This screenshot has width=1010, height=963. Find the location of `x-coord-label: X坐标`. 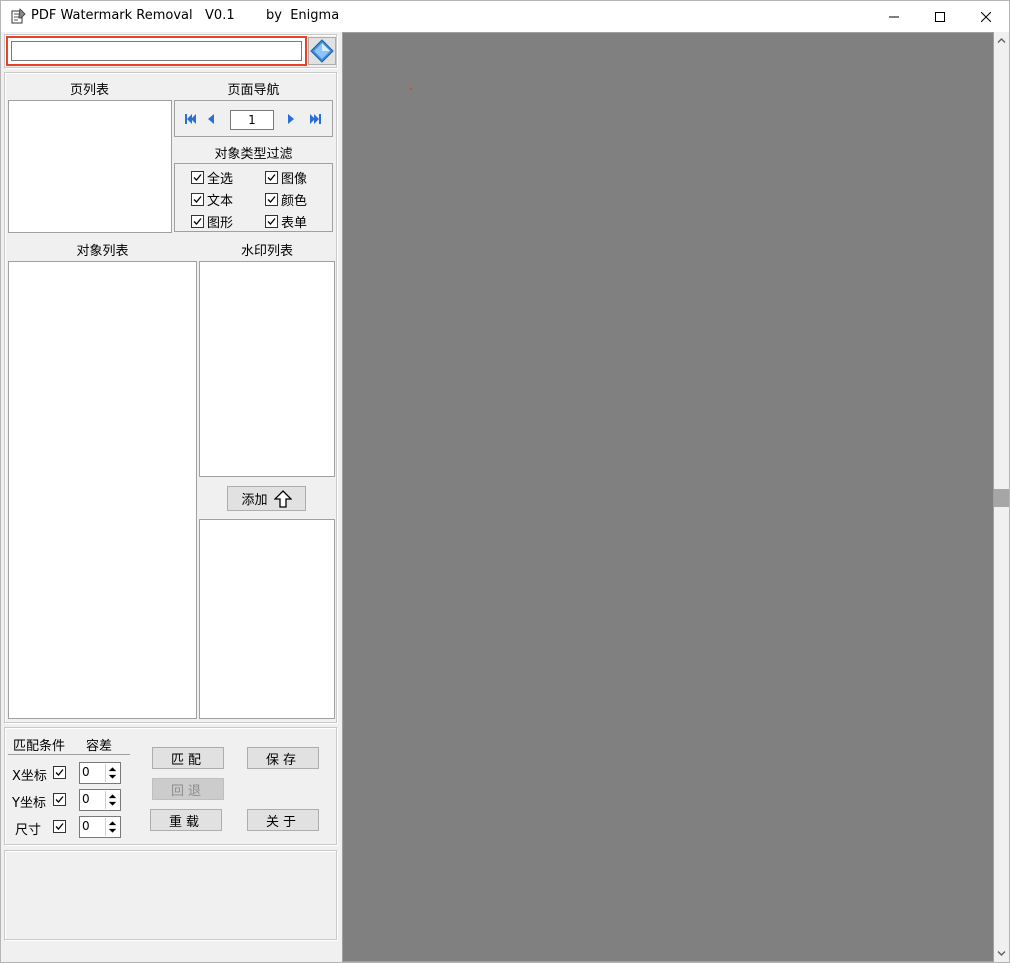

x-coord-label: X坐标 is located at coordinates (29, 776).